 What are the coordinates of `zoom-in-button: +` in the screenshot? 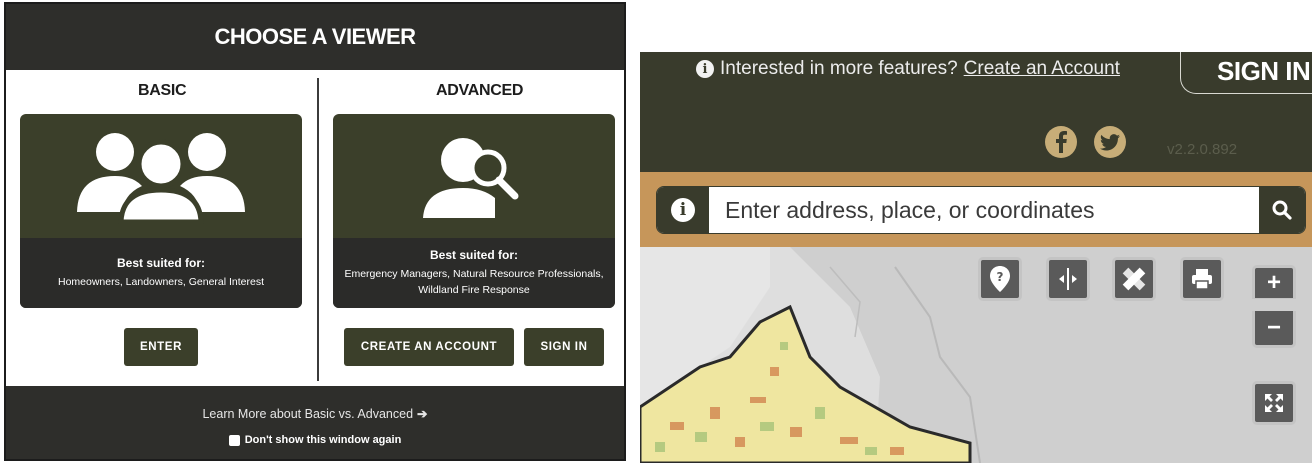 It's located at (1274, 282).